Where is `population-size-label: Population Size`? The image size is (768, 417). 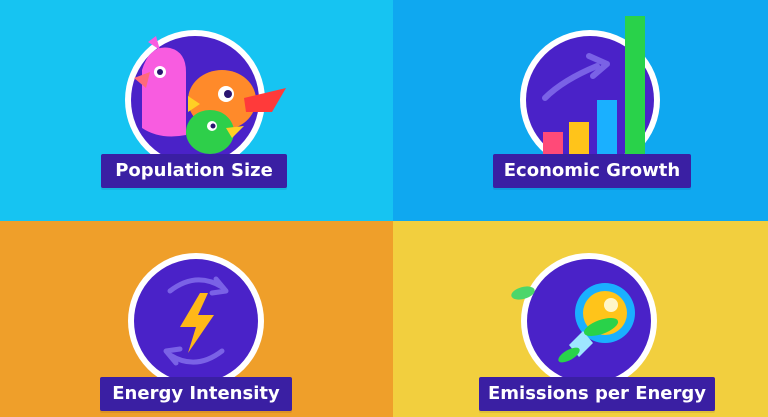 population-size-label: Population Size is located at coordinates (194, 171).